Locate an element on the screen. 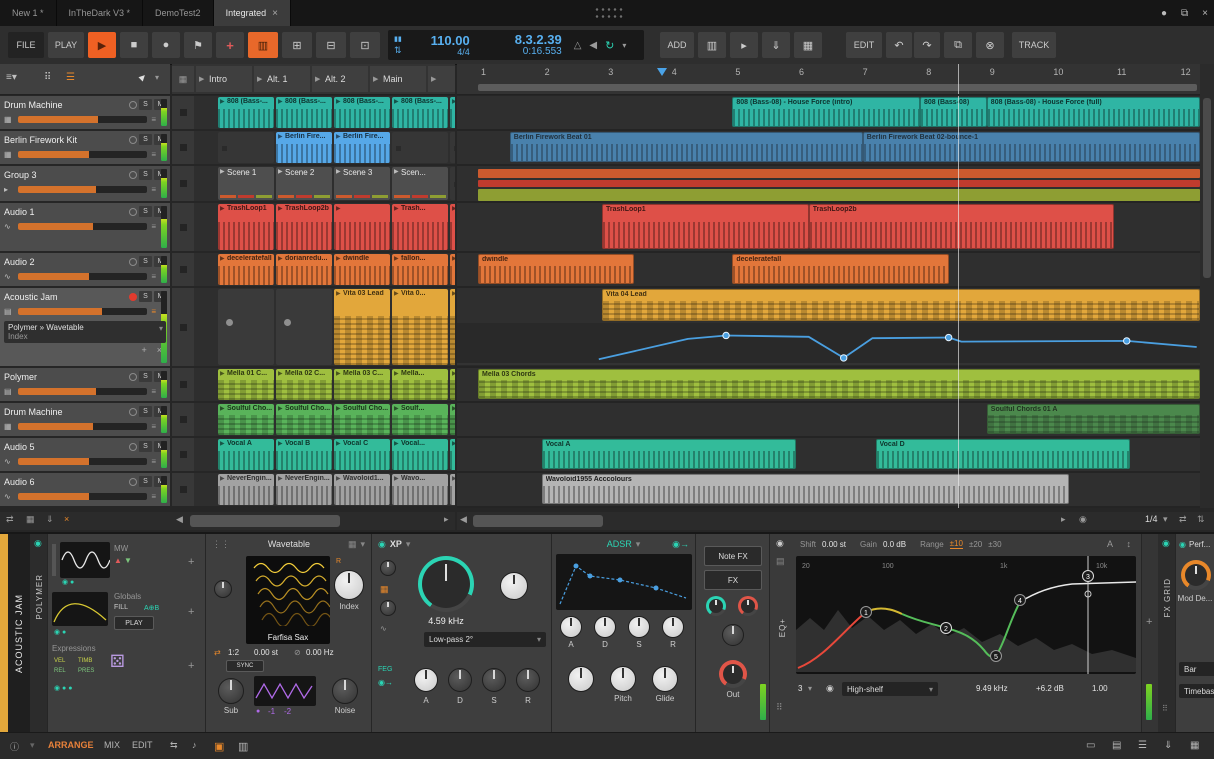 The height and width of the screenshot is (759, 1214). feg-release-knob is located at coordinates (528, 680).